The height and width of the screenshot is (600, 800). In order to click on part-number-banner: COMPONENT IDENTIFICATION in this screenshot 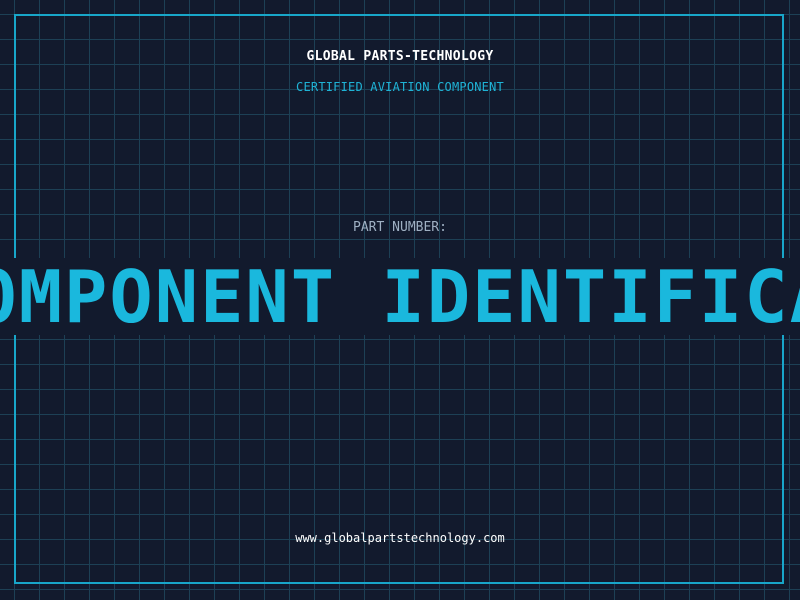, I will do `click(400, 296)`.